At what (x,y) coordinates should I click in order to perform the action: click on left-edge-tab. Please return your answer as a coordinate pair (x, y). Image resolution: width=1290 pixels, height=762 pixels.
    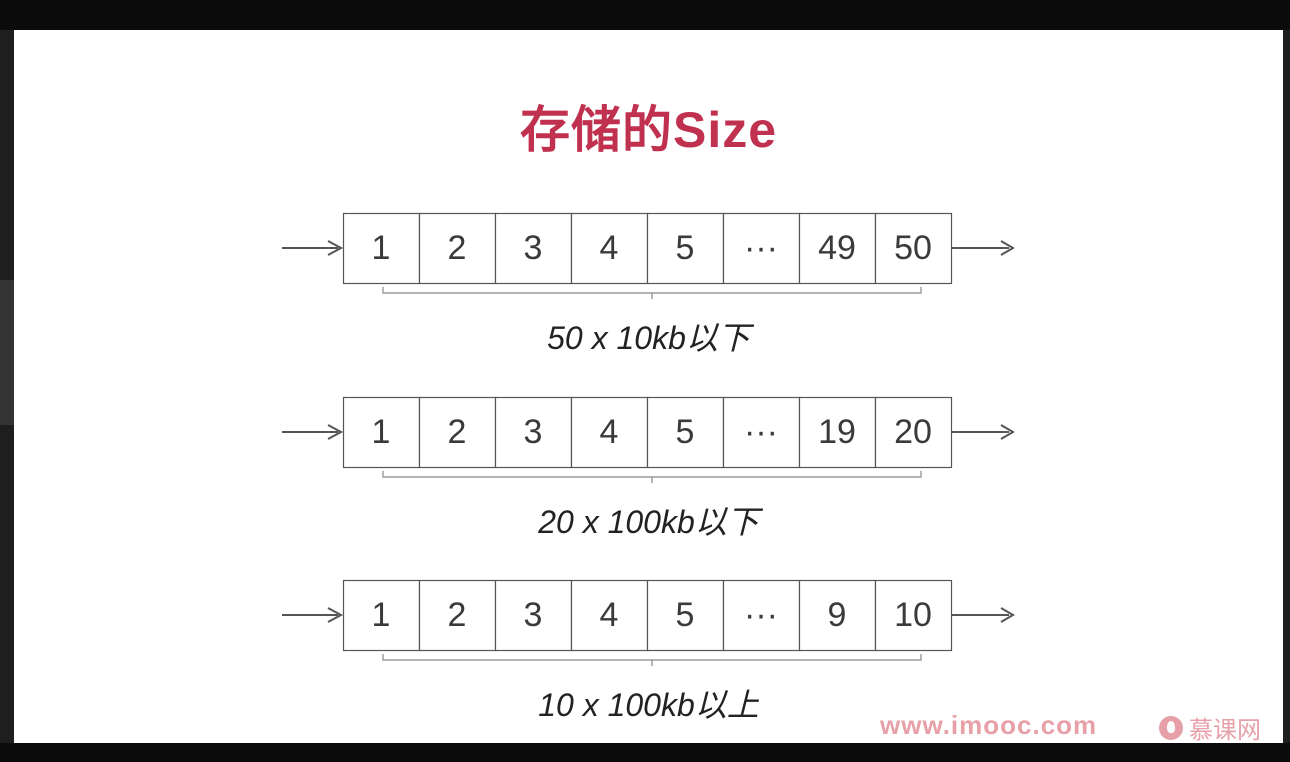
    Looking at the image, I should click on (7, 352).